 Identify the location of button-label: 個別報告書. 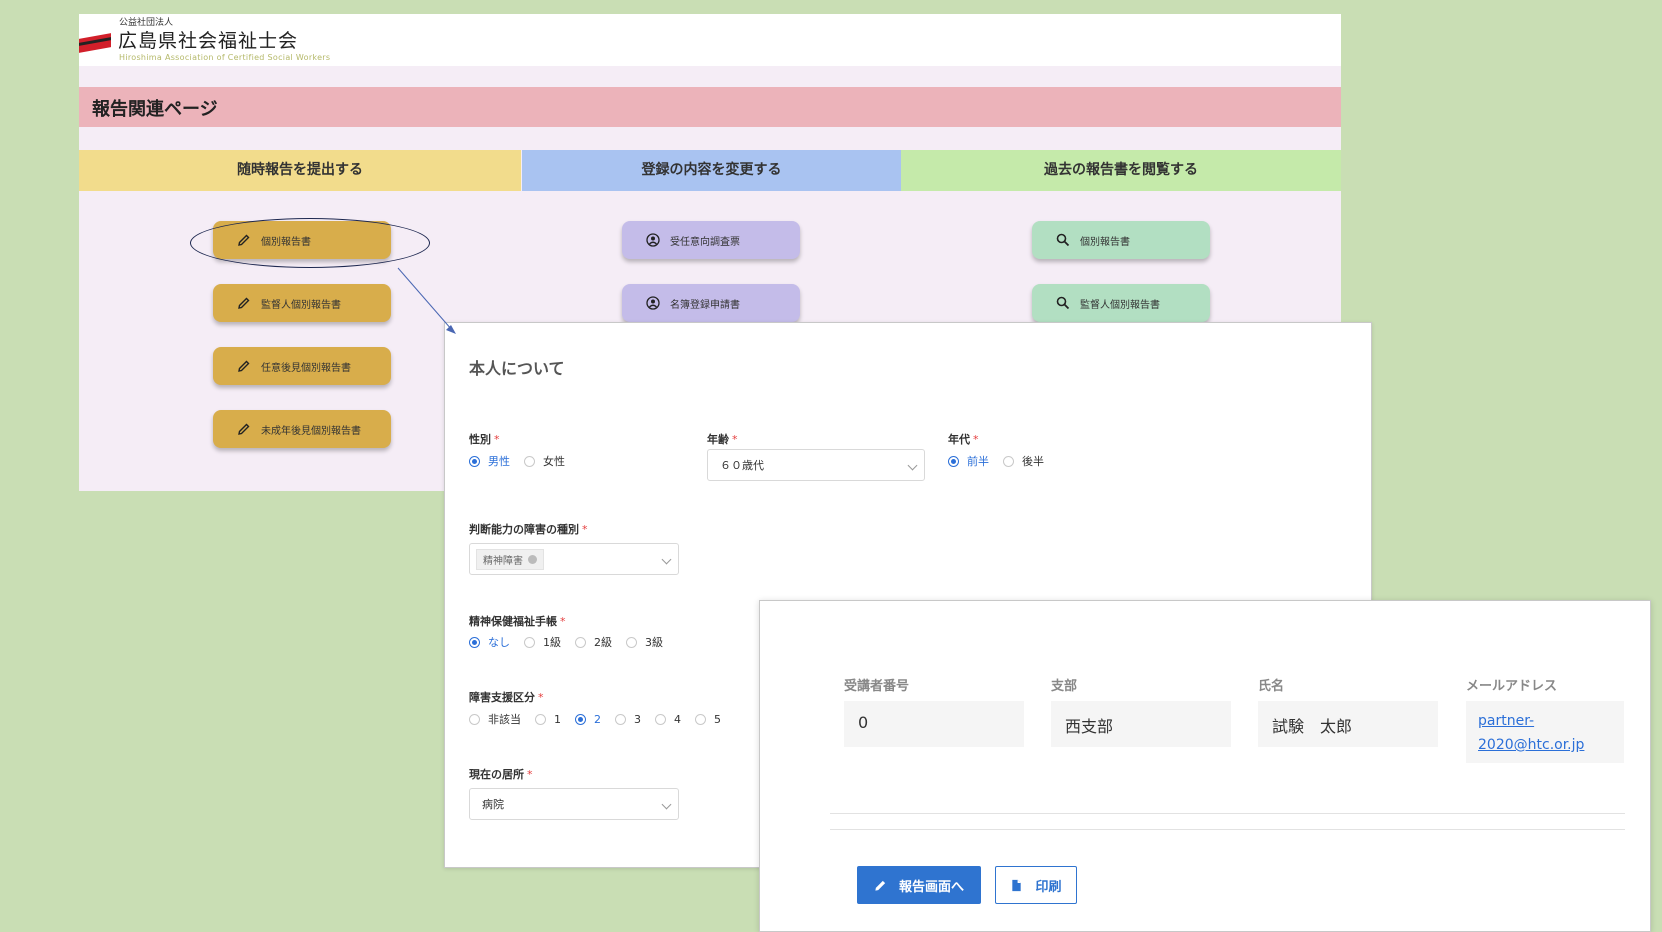
(1105, 242).